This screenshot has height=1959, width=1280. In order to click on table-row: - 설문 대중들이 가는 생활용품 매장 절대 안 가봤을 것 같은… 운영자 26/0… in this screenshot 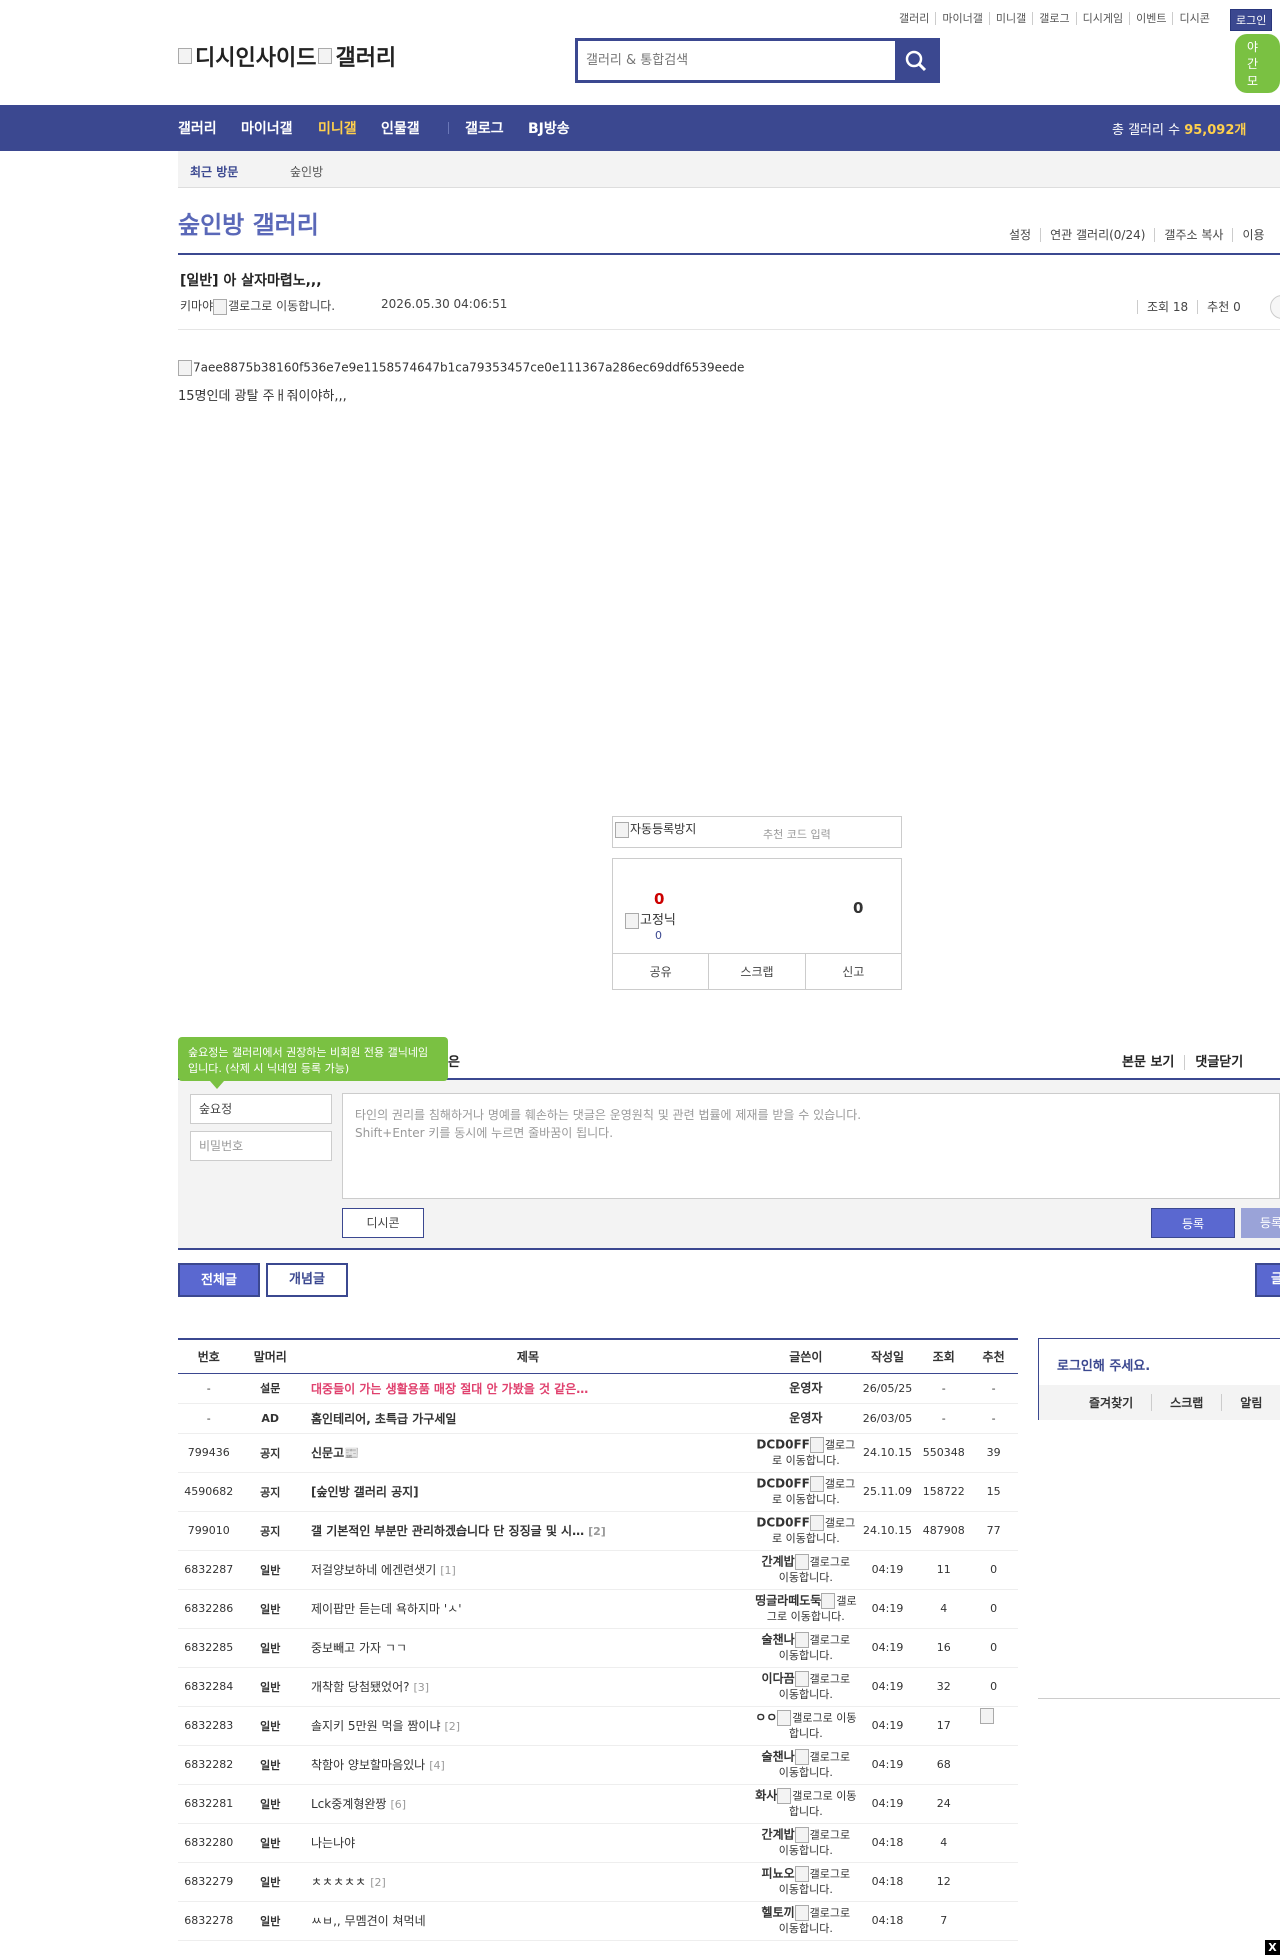, I will do `click(598, 1388)`.